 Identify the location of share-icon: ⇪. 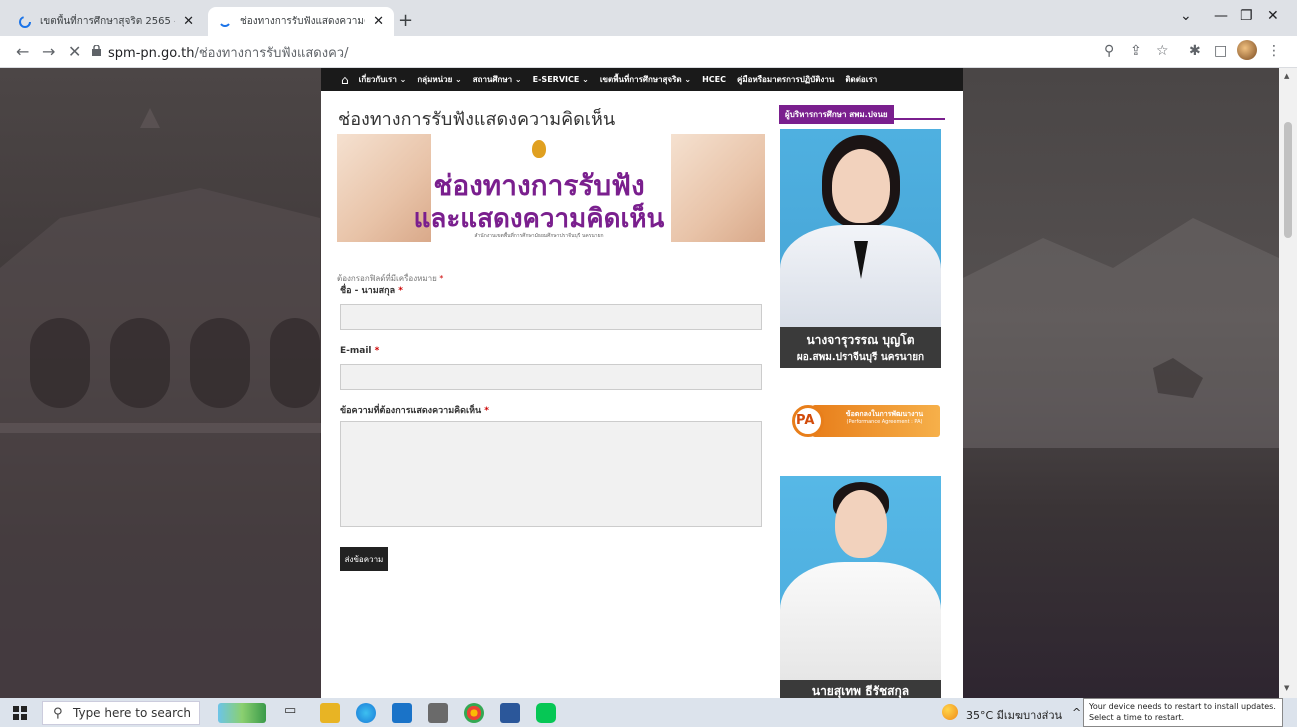
(1136, 51).